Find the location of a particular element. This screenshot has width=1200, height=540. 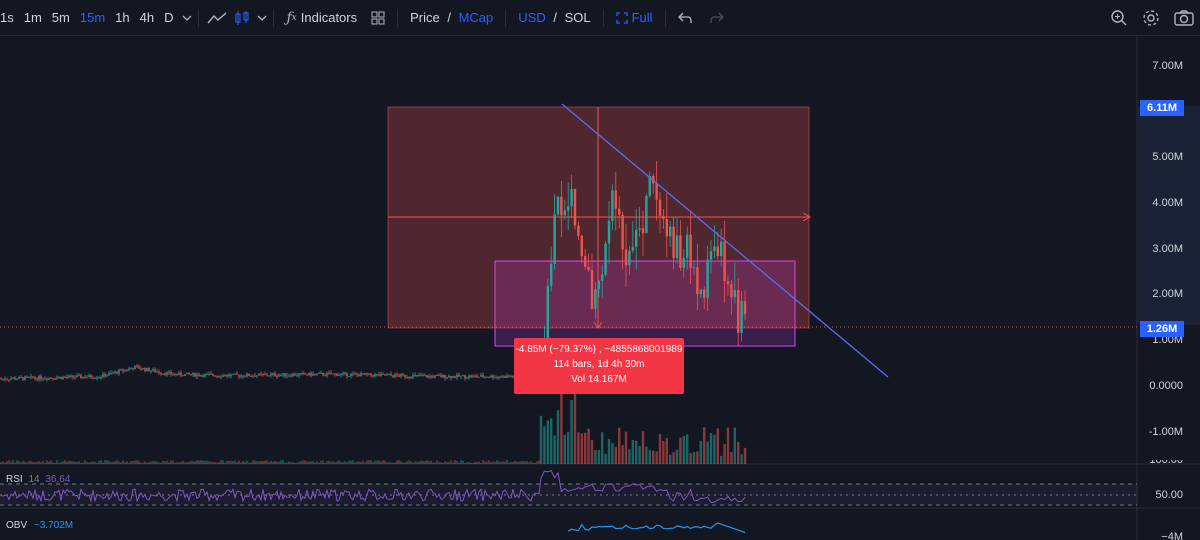

measure-box is located at coordinates (645, 303).